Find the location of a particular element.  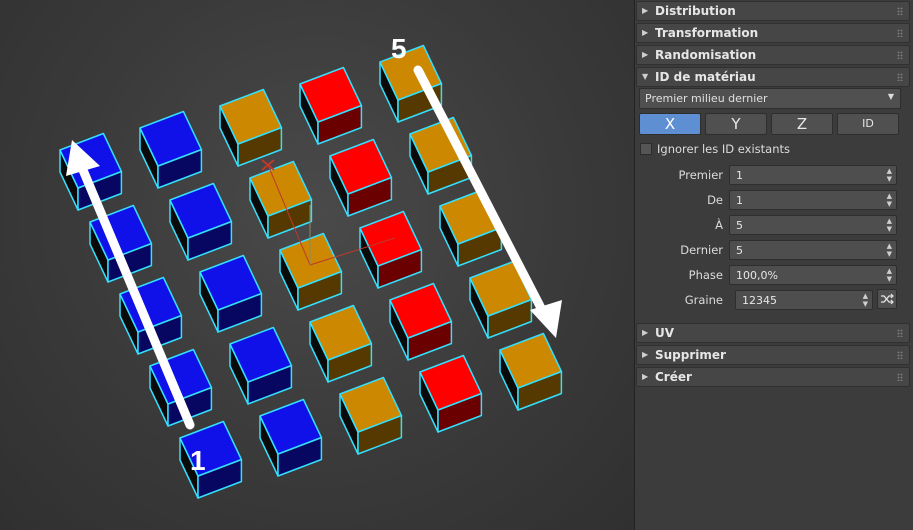

mode-dropdown: Premier milieu dernier ▼ is located at coordinates (770, 98).